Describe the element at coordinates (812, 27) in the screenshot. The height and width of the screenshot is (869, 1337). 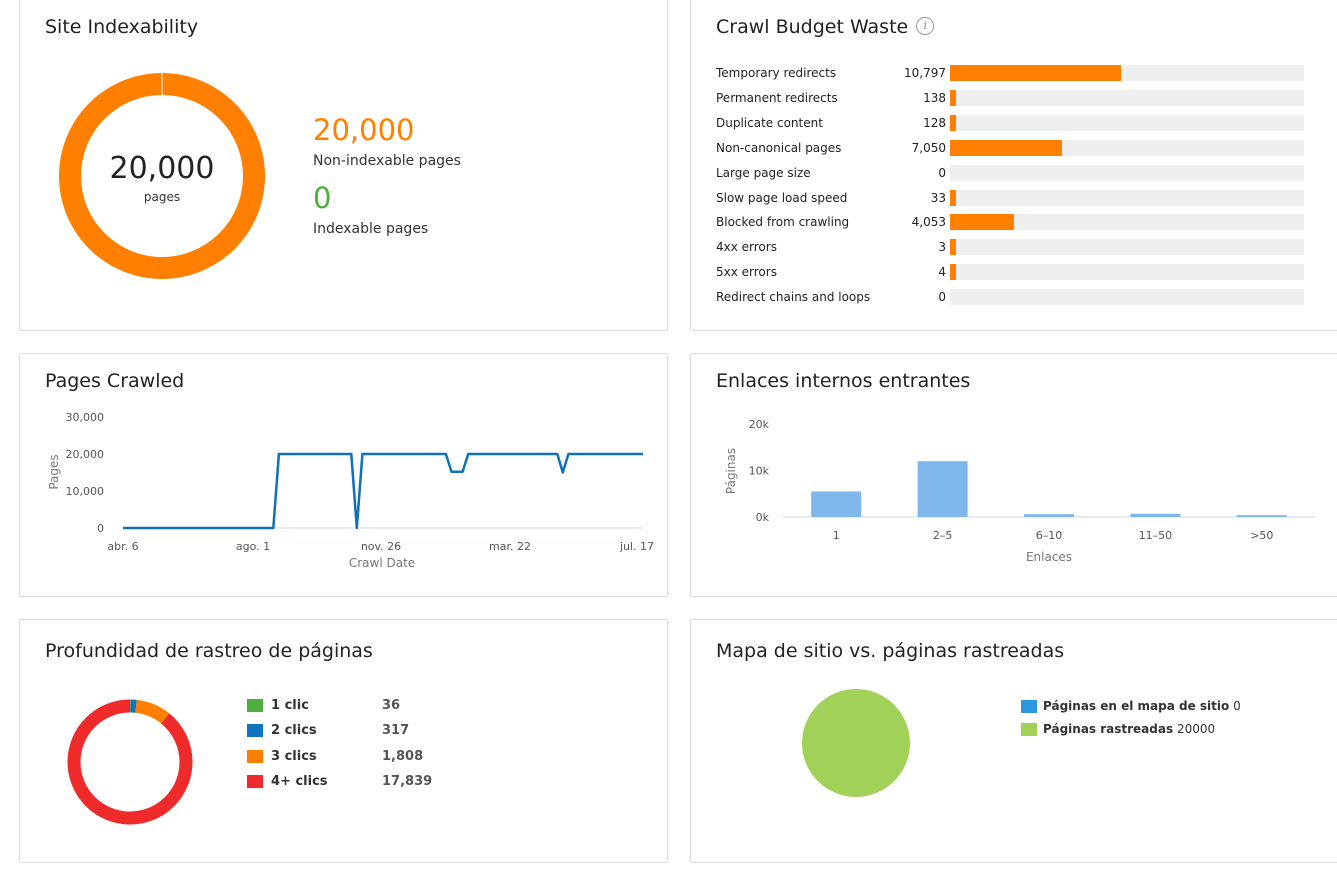
I see `crawl-budget-title-text: Crawl Budget Waste` at that location.